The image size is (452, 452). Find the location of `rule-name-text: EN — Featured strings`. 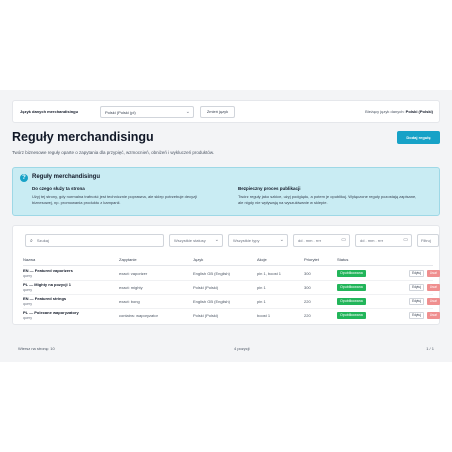

rule-name-text: EN — Featured strings is located at coordinates (45, 298).